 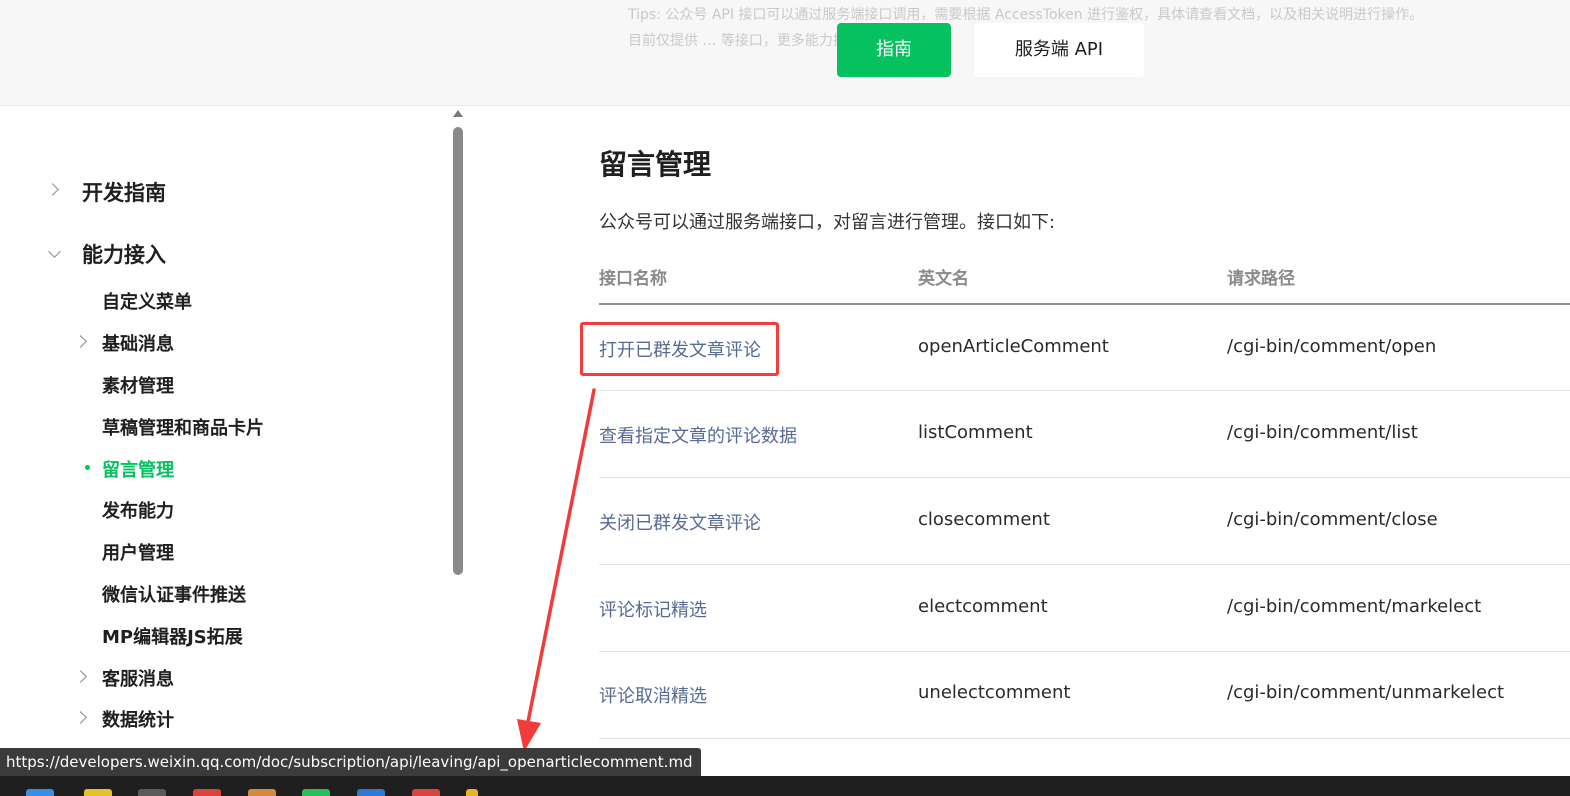 What do you see at coordinates (40, 792) in the screenshot?
I see `windows-start-icon` at bounding box center [40, 792].